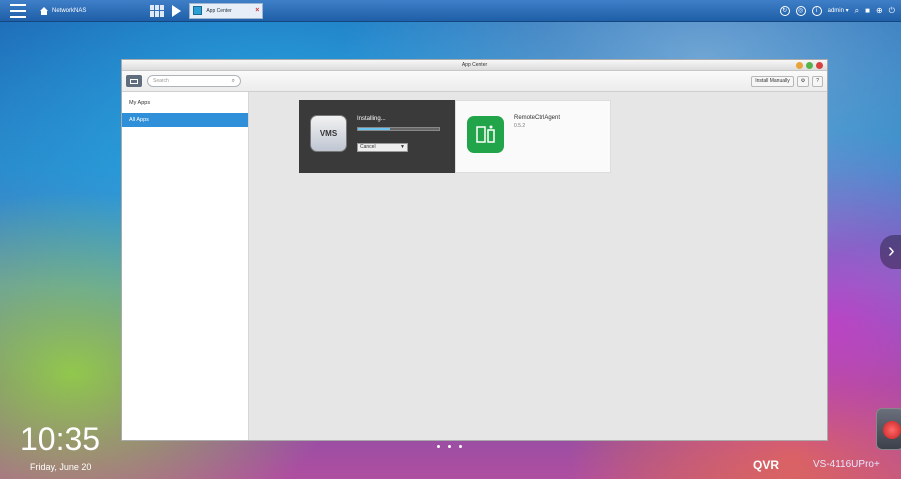  I want to click on app-center-icon, so click(198, 10).